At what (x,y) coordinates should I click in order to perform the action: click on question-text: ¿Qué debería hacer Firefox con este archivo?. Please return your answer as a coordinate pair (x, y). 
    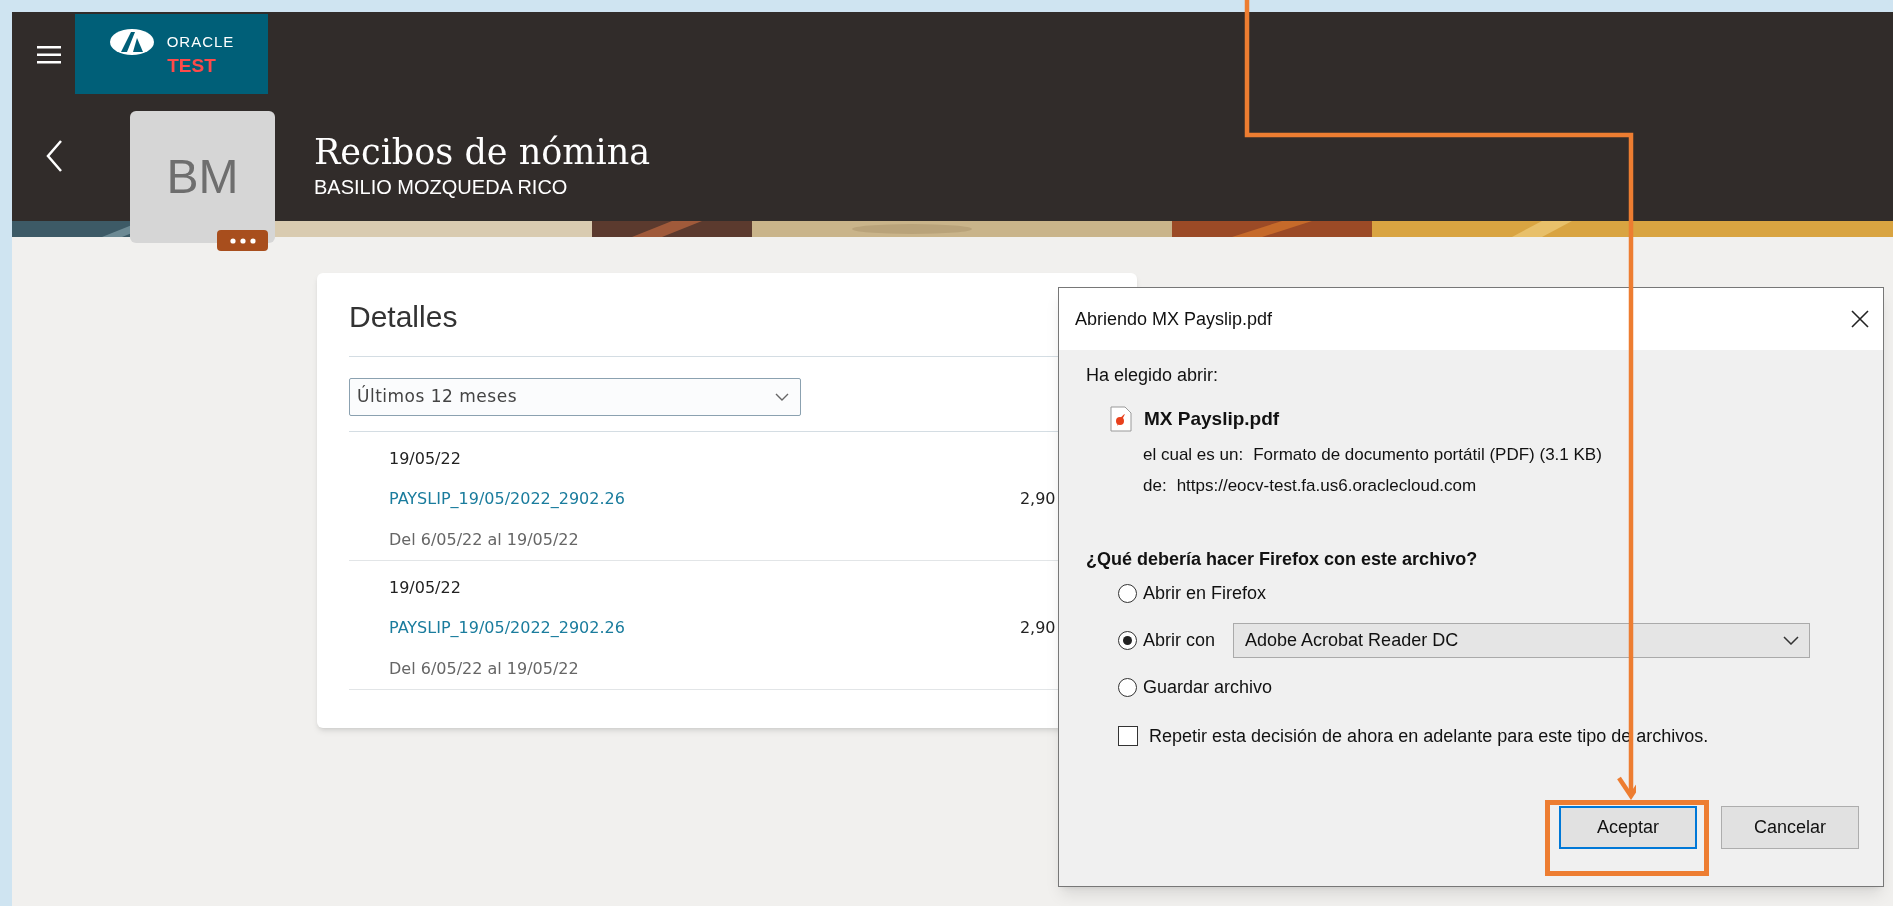
    Looking at the image, I should click on (1282, 559).